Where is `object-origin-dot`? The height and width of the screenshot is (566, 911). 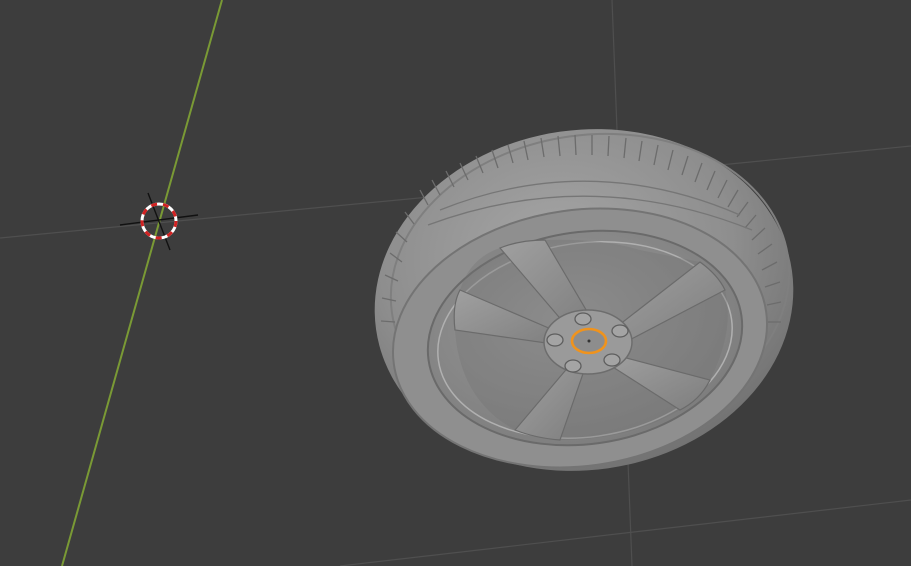 object-origin-dot is located at coordinates (589, 341).